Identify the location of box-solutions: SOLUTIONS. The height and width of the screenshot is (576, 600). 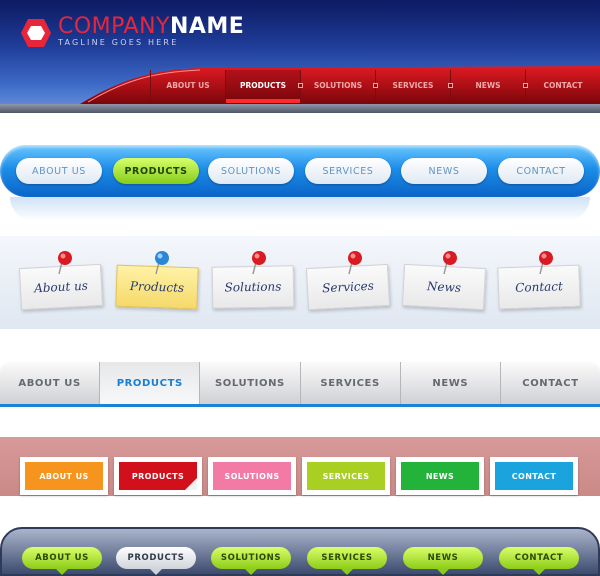
(252, 476).